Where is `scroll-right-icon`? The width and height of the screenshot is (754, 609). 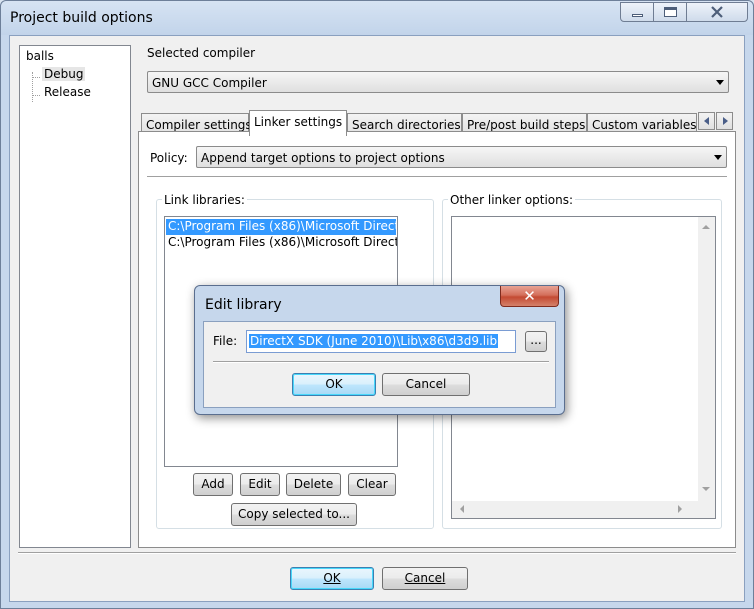
scroll-right-icon is located at coordinates (680, 509).